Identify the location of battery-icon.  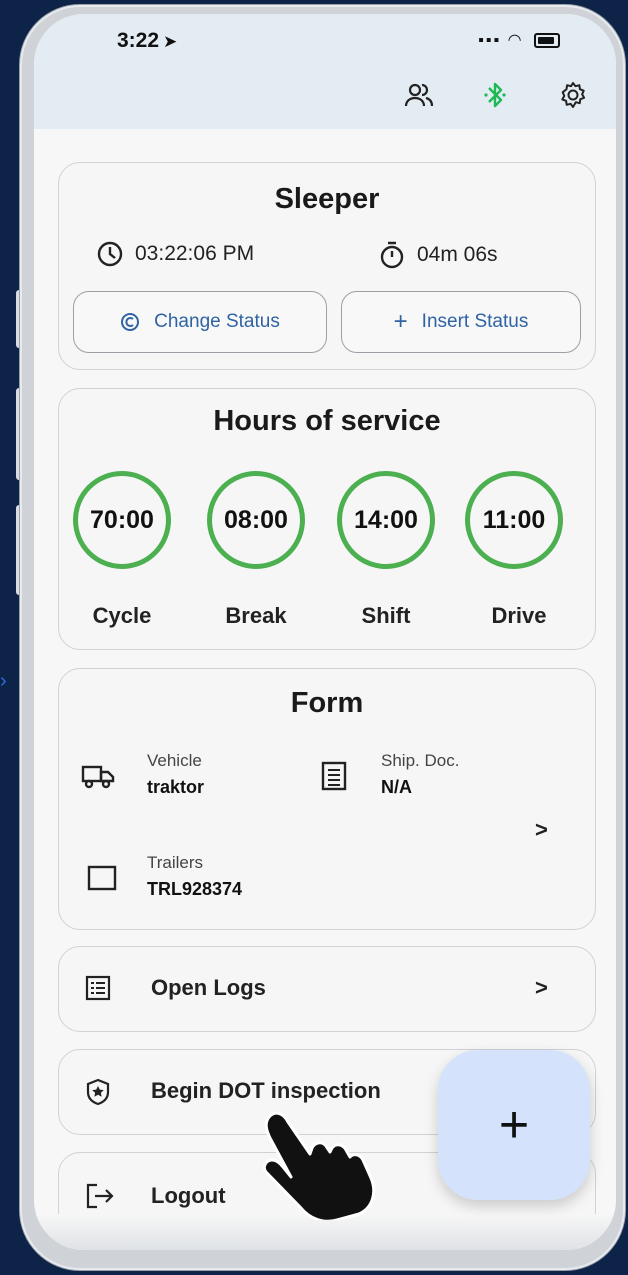
(547, 41).